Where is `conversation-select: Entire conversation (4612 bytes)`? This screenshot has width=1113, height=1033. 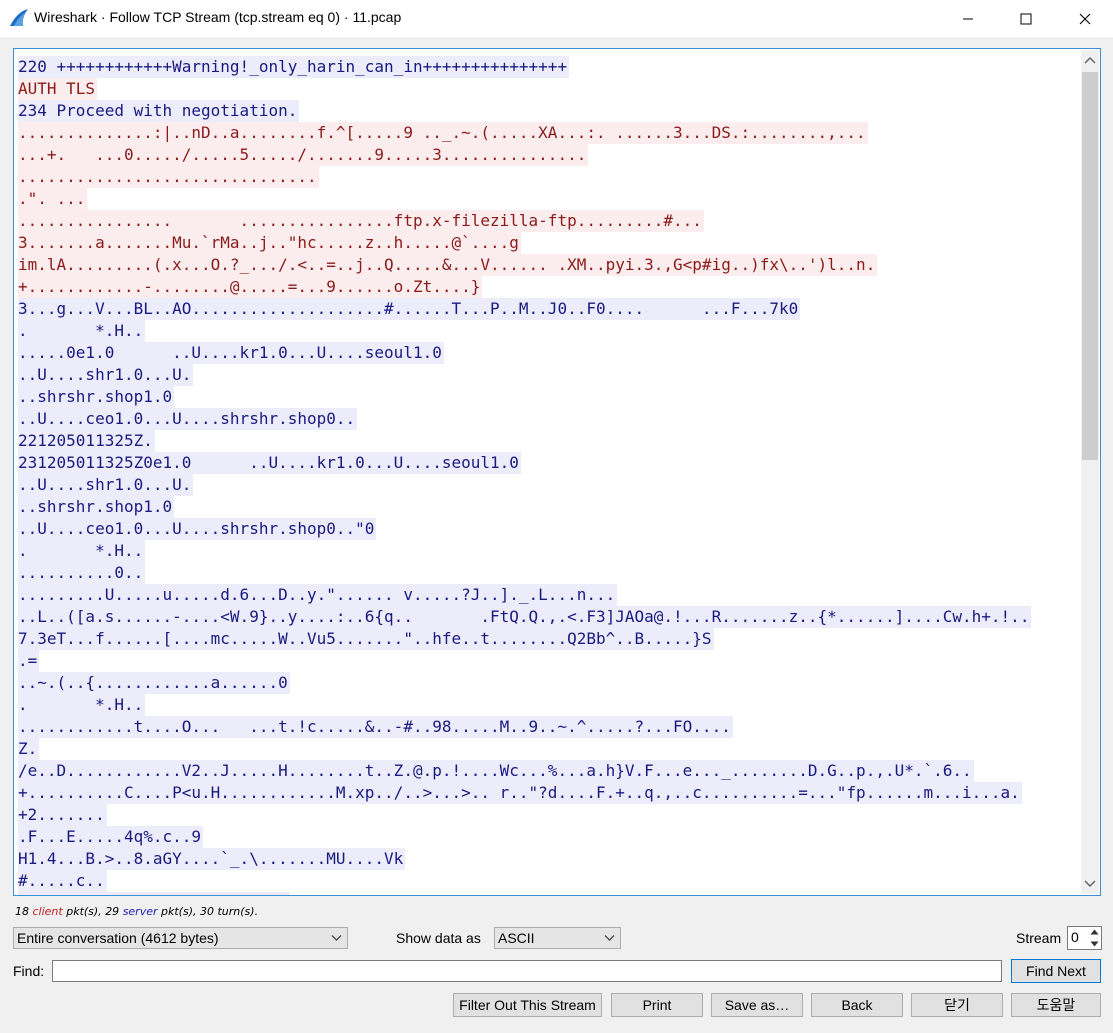 conversation-select: Entire conversation (4612 bytes) is located at coordinates (180, 938).